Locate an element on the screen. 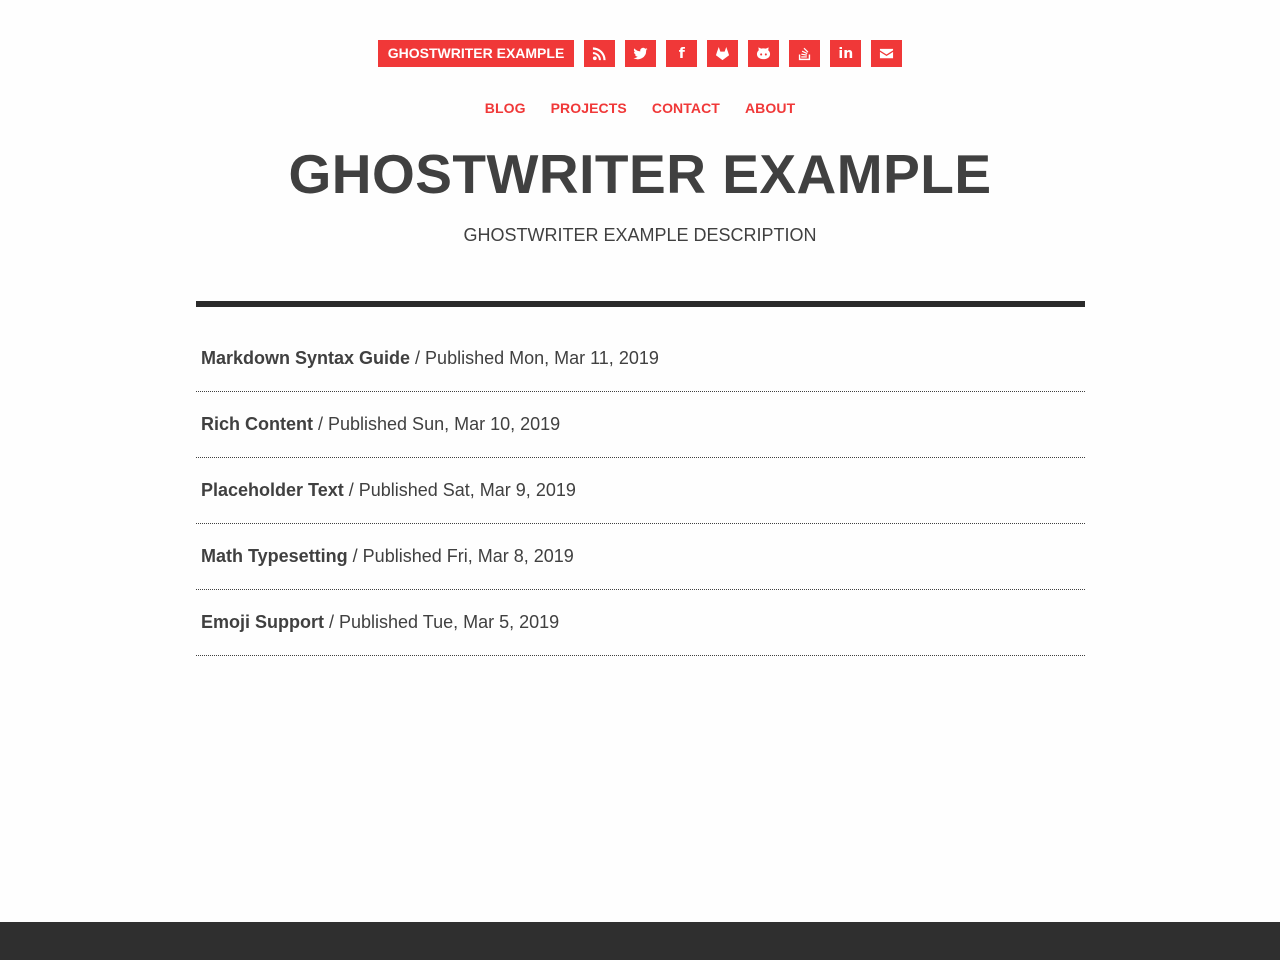  header-divider is located at coordinates (640, 304).